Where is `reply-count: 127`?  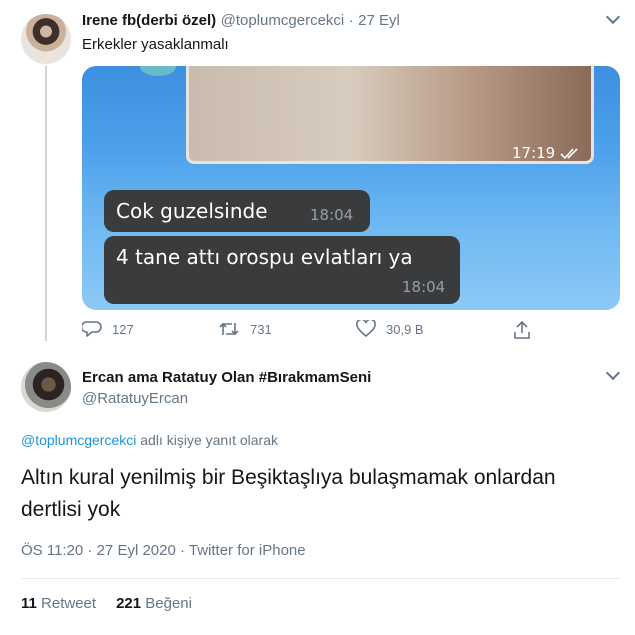 reply-count: 127 is located at coordinates (123, 329).